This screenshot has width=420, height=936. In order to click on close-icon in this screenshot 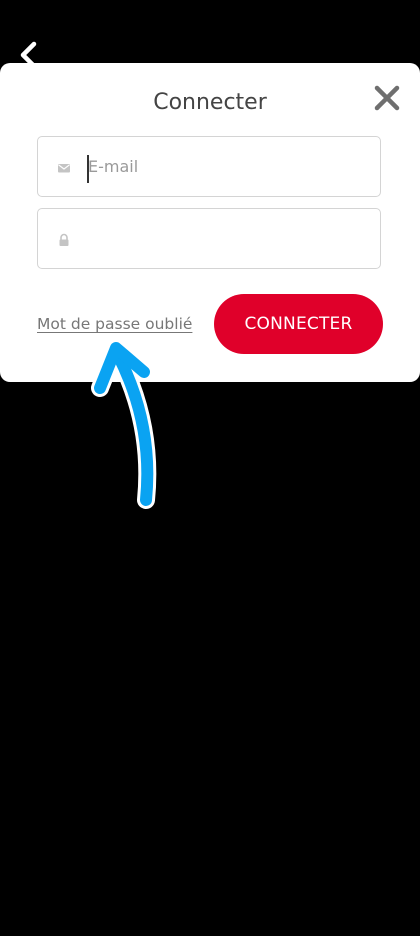, I will do `click(387, 98)`.